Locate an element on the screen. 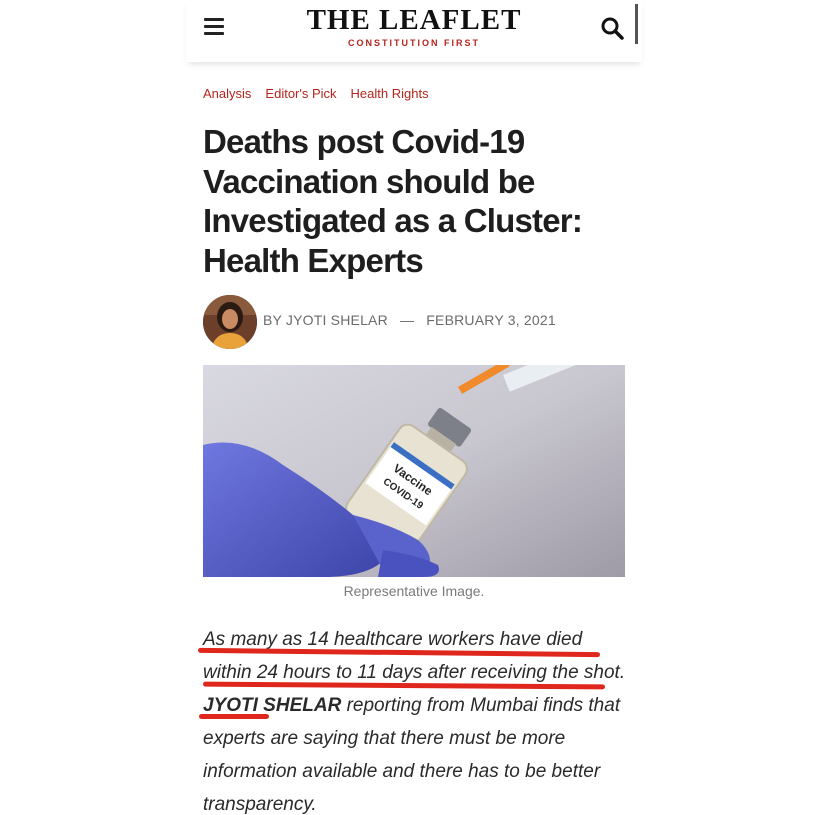  site-logo: THE LEAFLET CONSTITUTION FIRST is located at coordinates (414, 26).